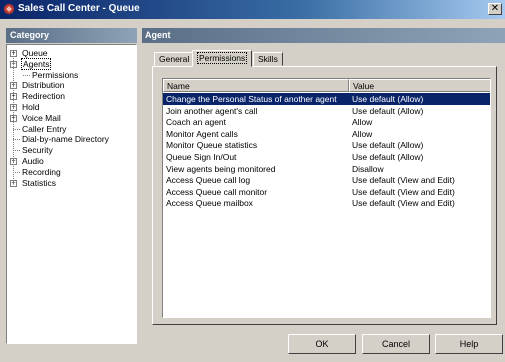 The image size is (505, 362). I want to click on tree-item: Recording, so click(37, 172).